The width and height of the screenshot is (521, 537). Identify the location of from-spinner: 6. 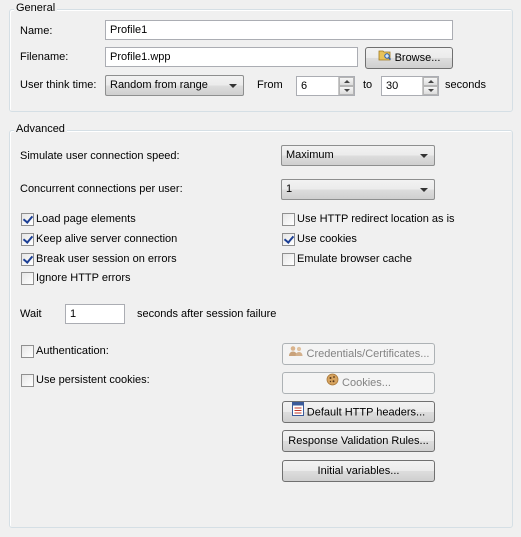
(325, 86).